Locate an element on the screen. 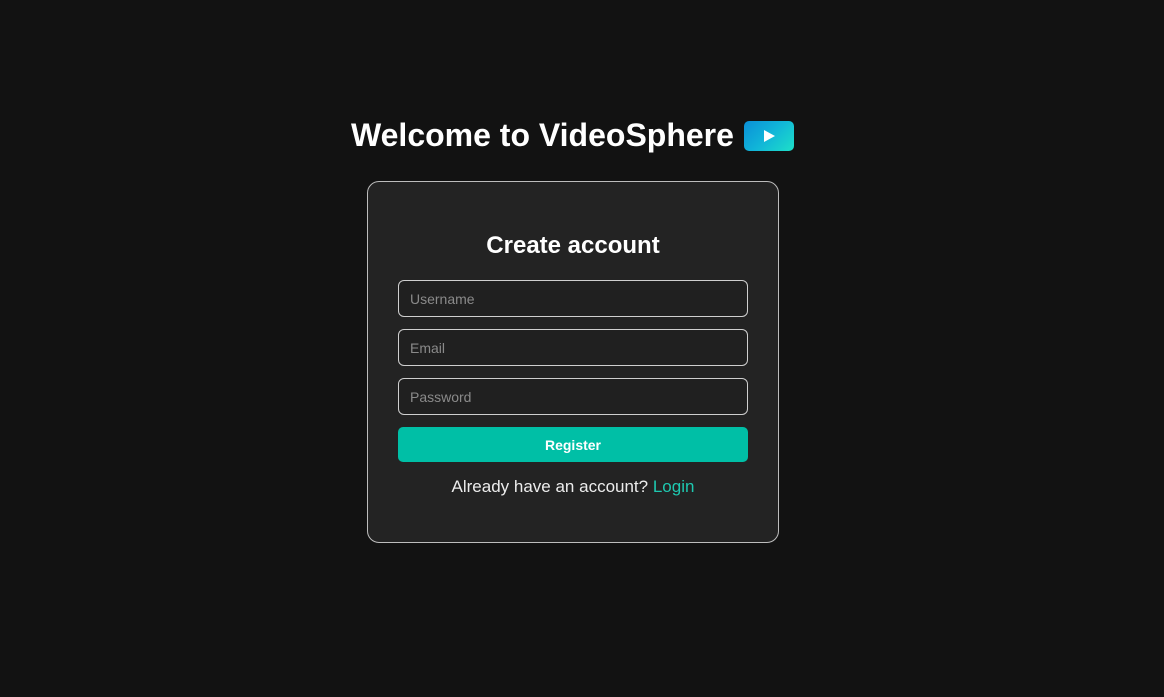  welcome-header: Welcome to VideoSphere is located at coordinates (572, 135).